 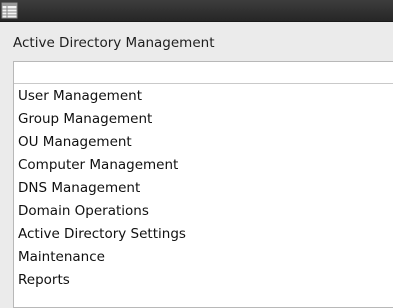 What do you see at coordinates (196, 11) in the screenshot?
I see `title-bar` at bounding box center [196, 11].